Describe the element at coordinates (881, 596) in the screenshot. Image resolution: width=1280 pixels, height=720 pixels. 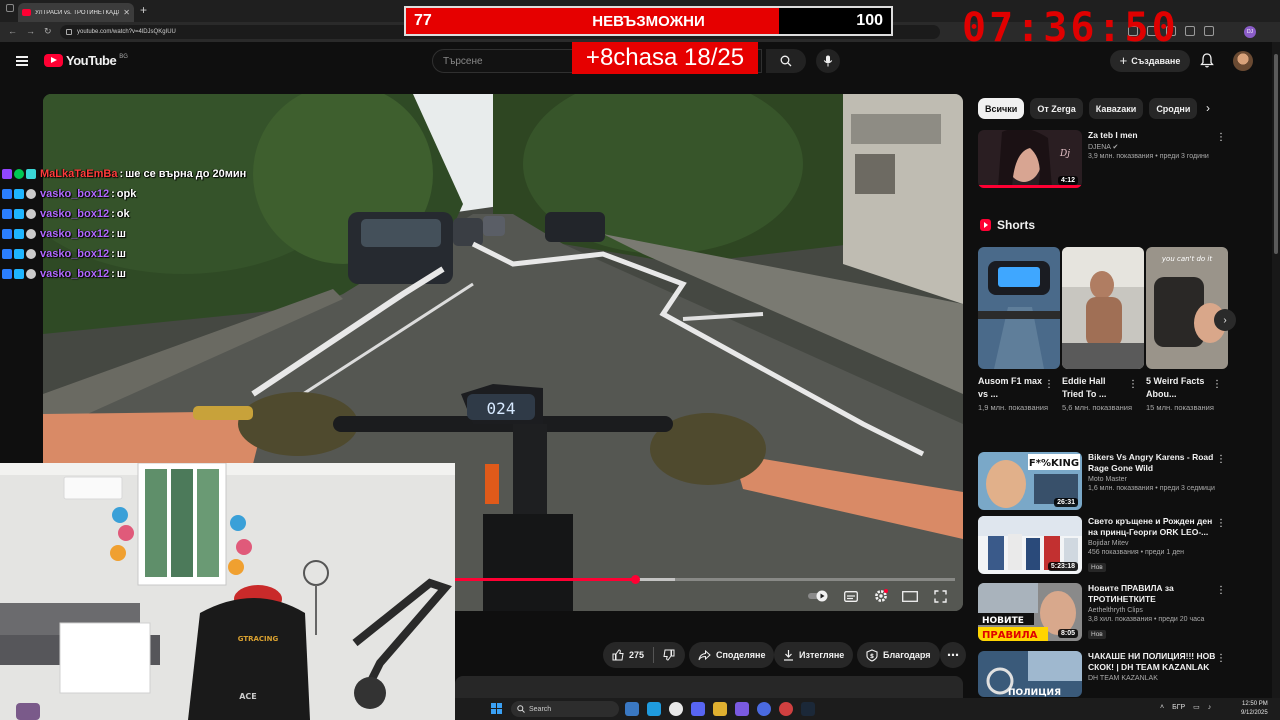
I see `settings-button` at that location.